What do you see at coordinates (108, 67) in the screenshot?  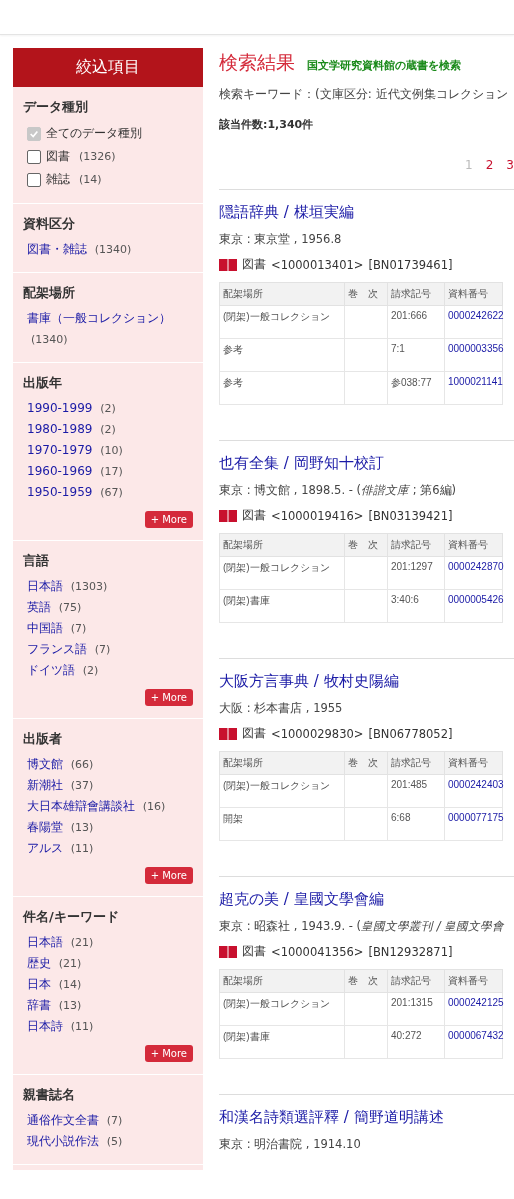 I see `filter-title: 絞込項目` at bounding box center [108, 67].